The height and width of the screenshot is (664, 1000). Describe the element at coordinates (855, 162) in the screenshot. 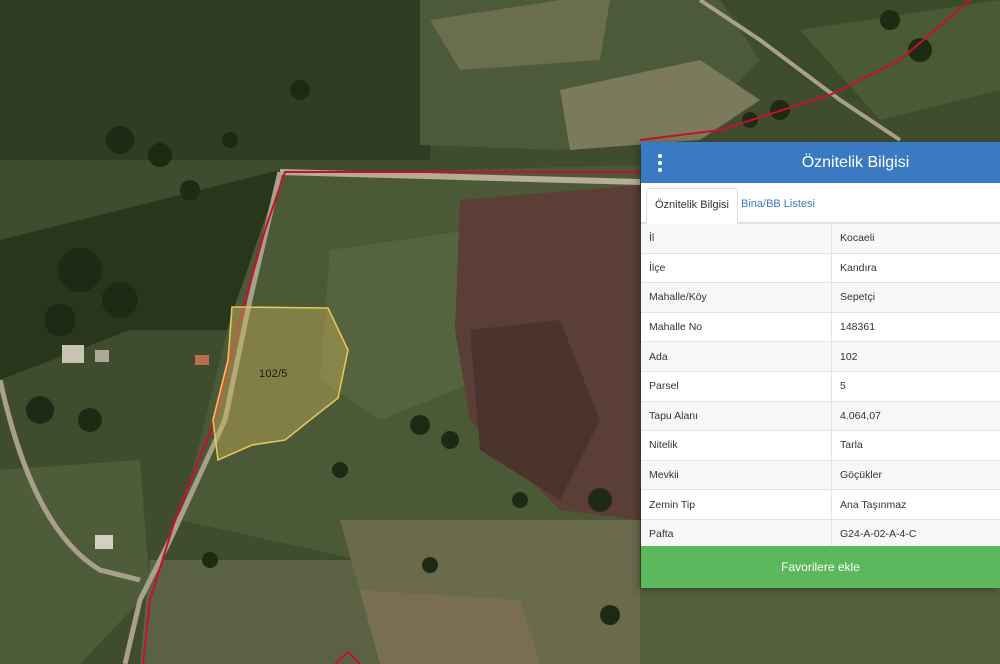

I see `panel-title: Öznitelik Bilgisi` at that location.